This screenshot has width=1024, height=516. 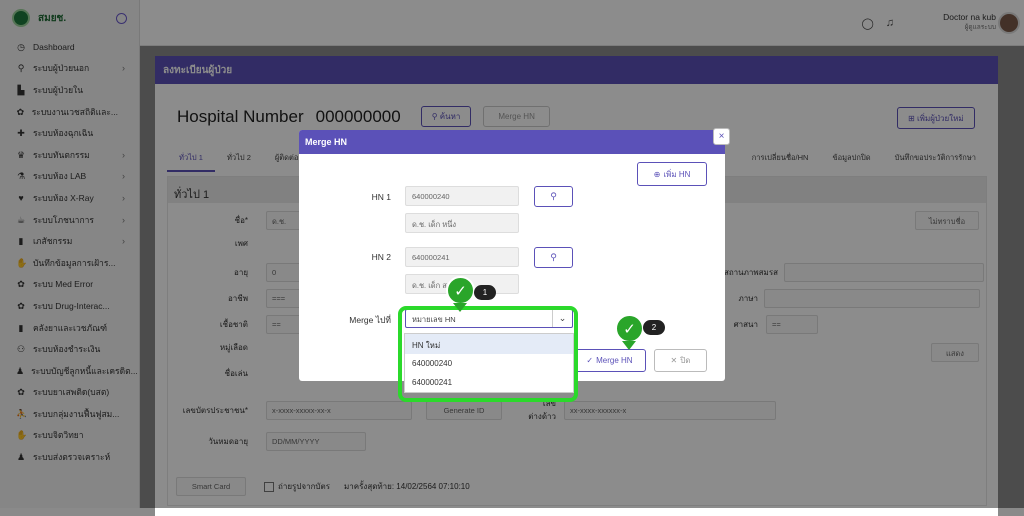 I want to click on step1-pointer, so click(x=460, y=307).